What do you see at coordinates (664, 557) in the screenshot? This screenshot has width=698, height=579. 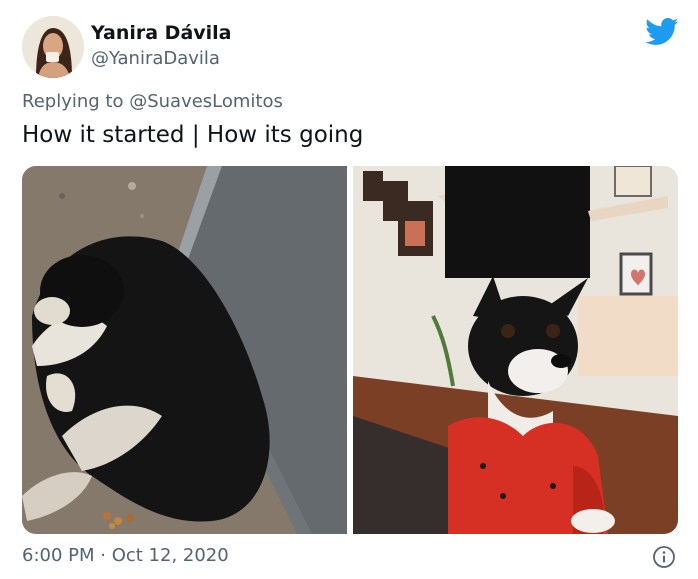 I see `info-icon` at bounding box center [664, 557].